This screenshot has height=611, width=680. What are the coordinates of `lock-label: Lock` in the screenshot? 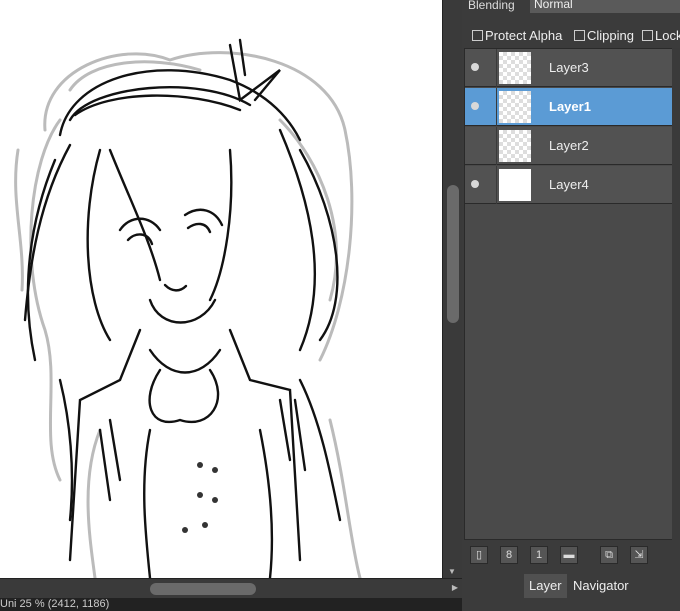 It's located at (667, 35).